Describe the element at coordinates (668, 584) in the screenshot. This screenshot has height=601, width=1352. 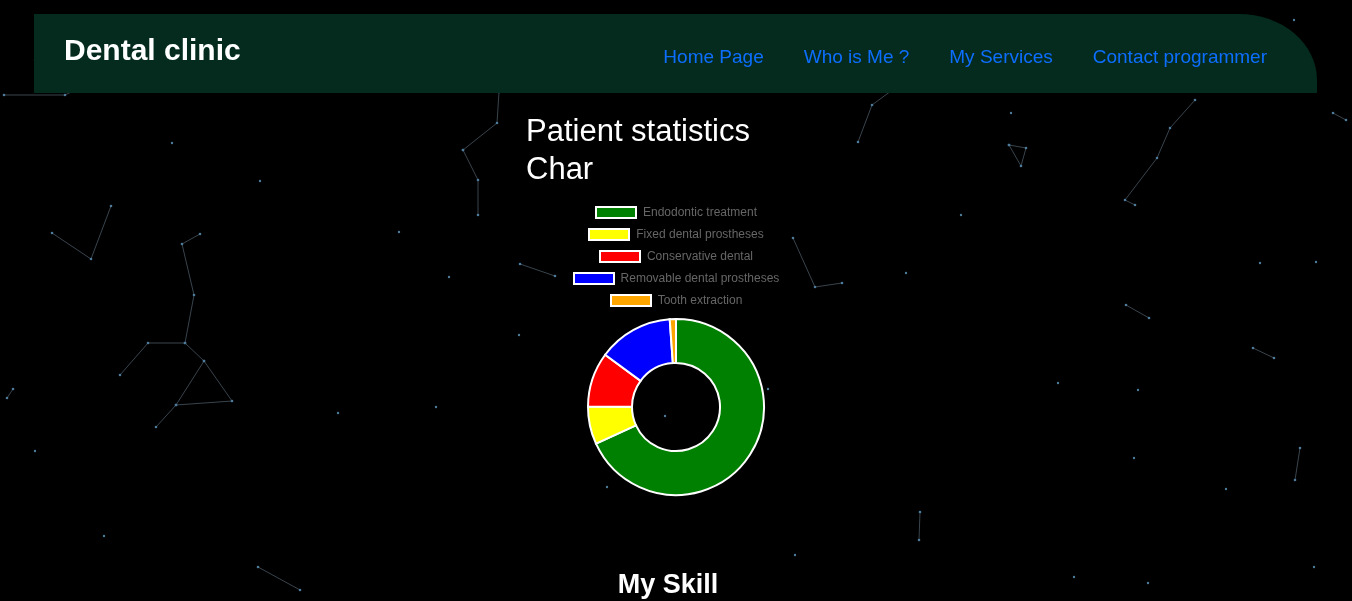
I see `section-heading: My Skill` at that location.